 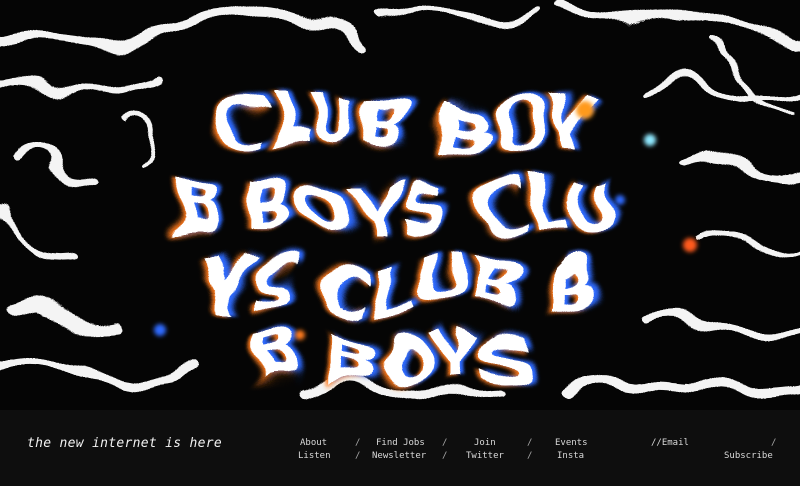 What do you see at coordinates (670, 443) in the screenshot?
I see `nav-email-link: //Email` at bounding box center [670, 443].